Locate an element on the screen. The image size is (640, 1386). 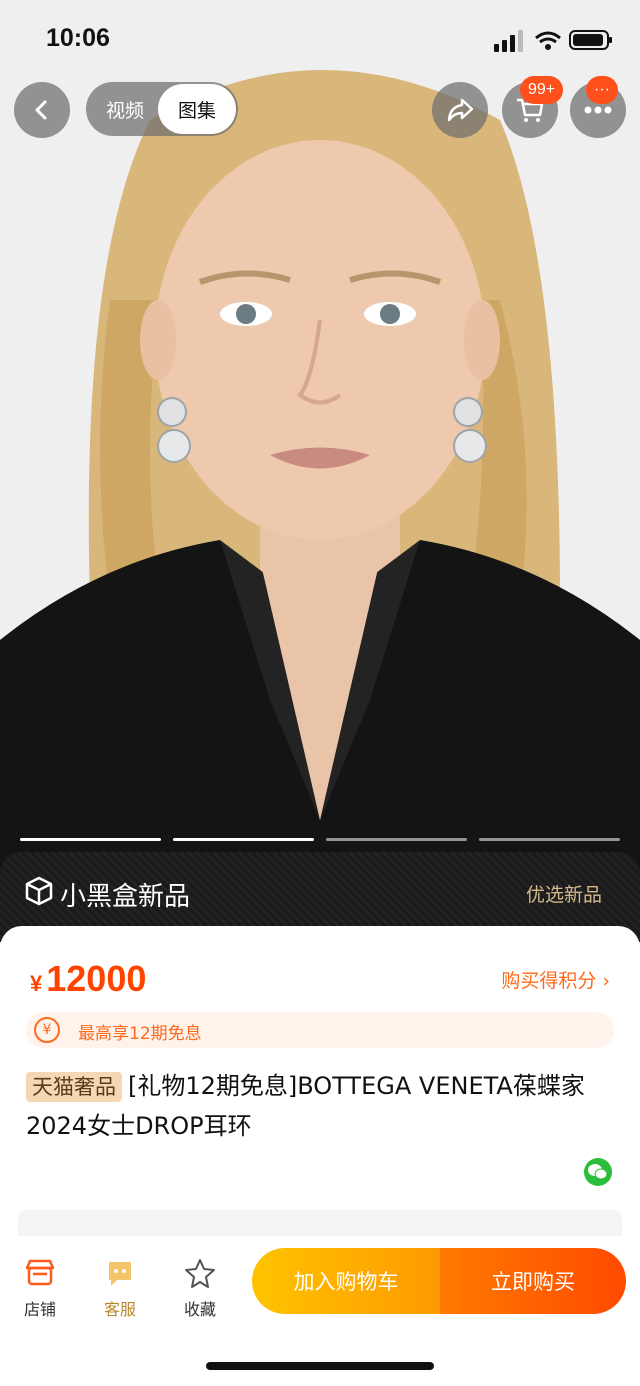
installment-text: 最高享12期免息 is located at coordinates (140, 1034).